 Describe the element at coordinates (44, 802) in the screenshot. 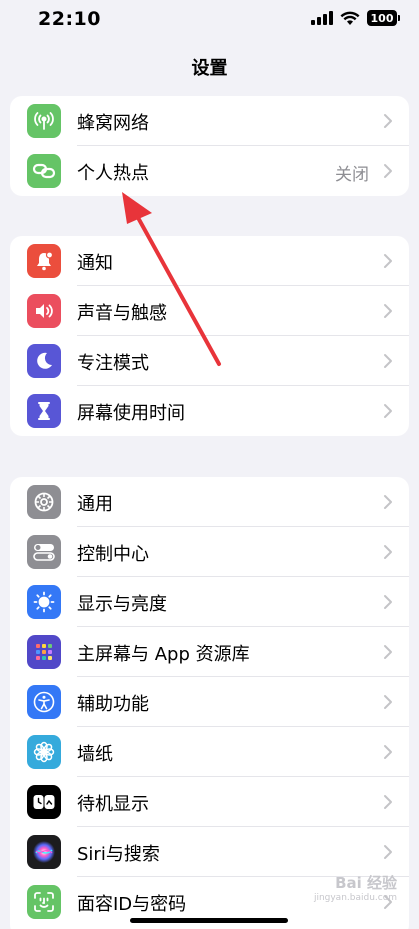

I see `standby-icon` at that location.